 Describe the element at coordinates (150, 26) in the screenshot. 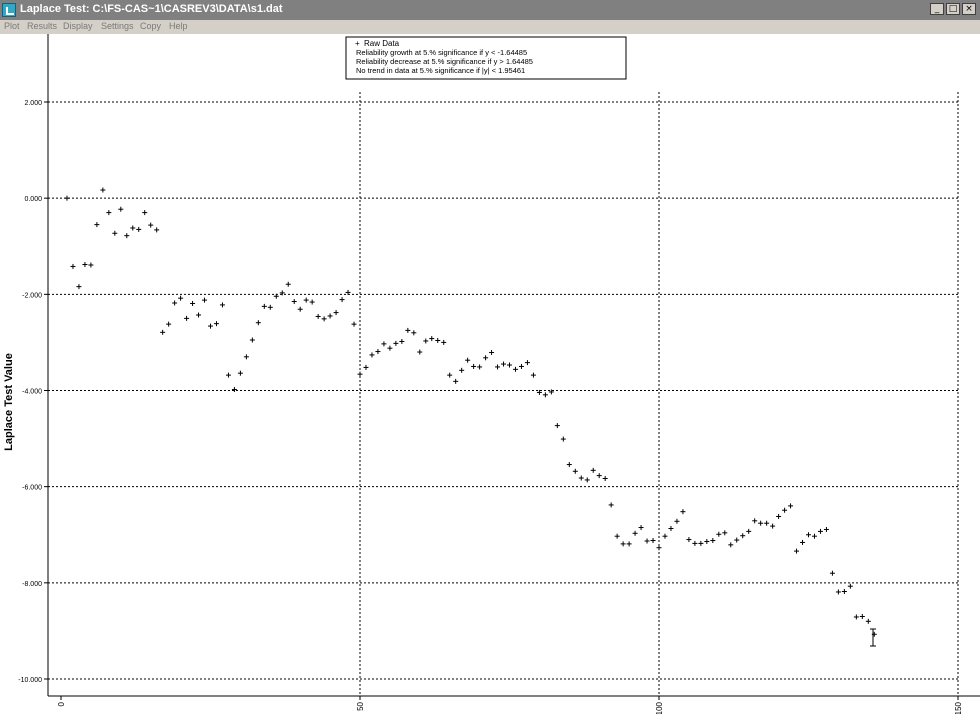

I see `menu-copy: Copy` at that location.